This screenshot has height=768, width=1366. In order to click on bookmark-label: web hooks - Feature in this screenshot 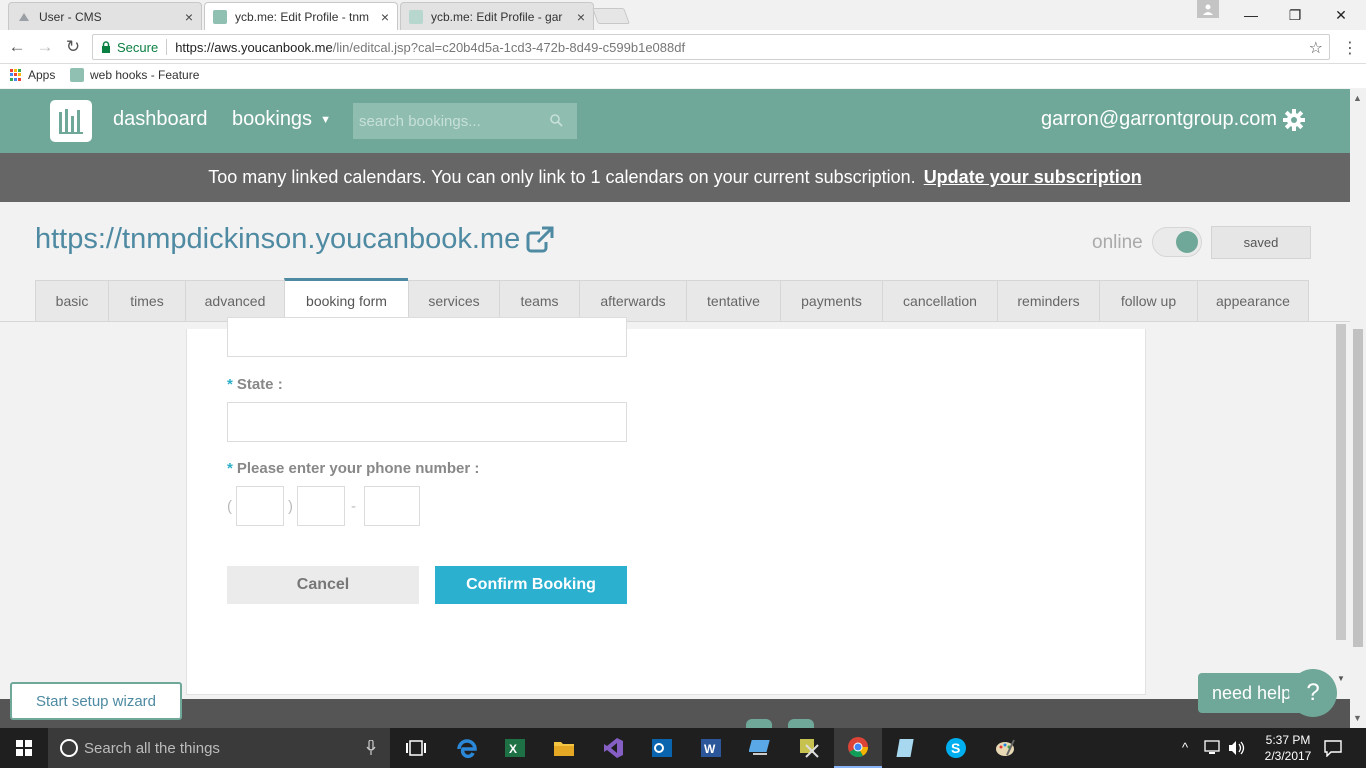, I will do `click(145, 75)`.